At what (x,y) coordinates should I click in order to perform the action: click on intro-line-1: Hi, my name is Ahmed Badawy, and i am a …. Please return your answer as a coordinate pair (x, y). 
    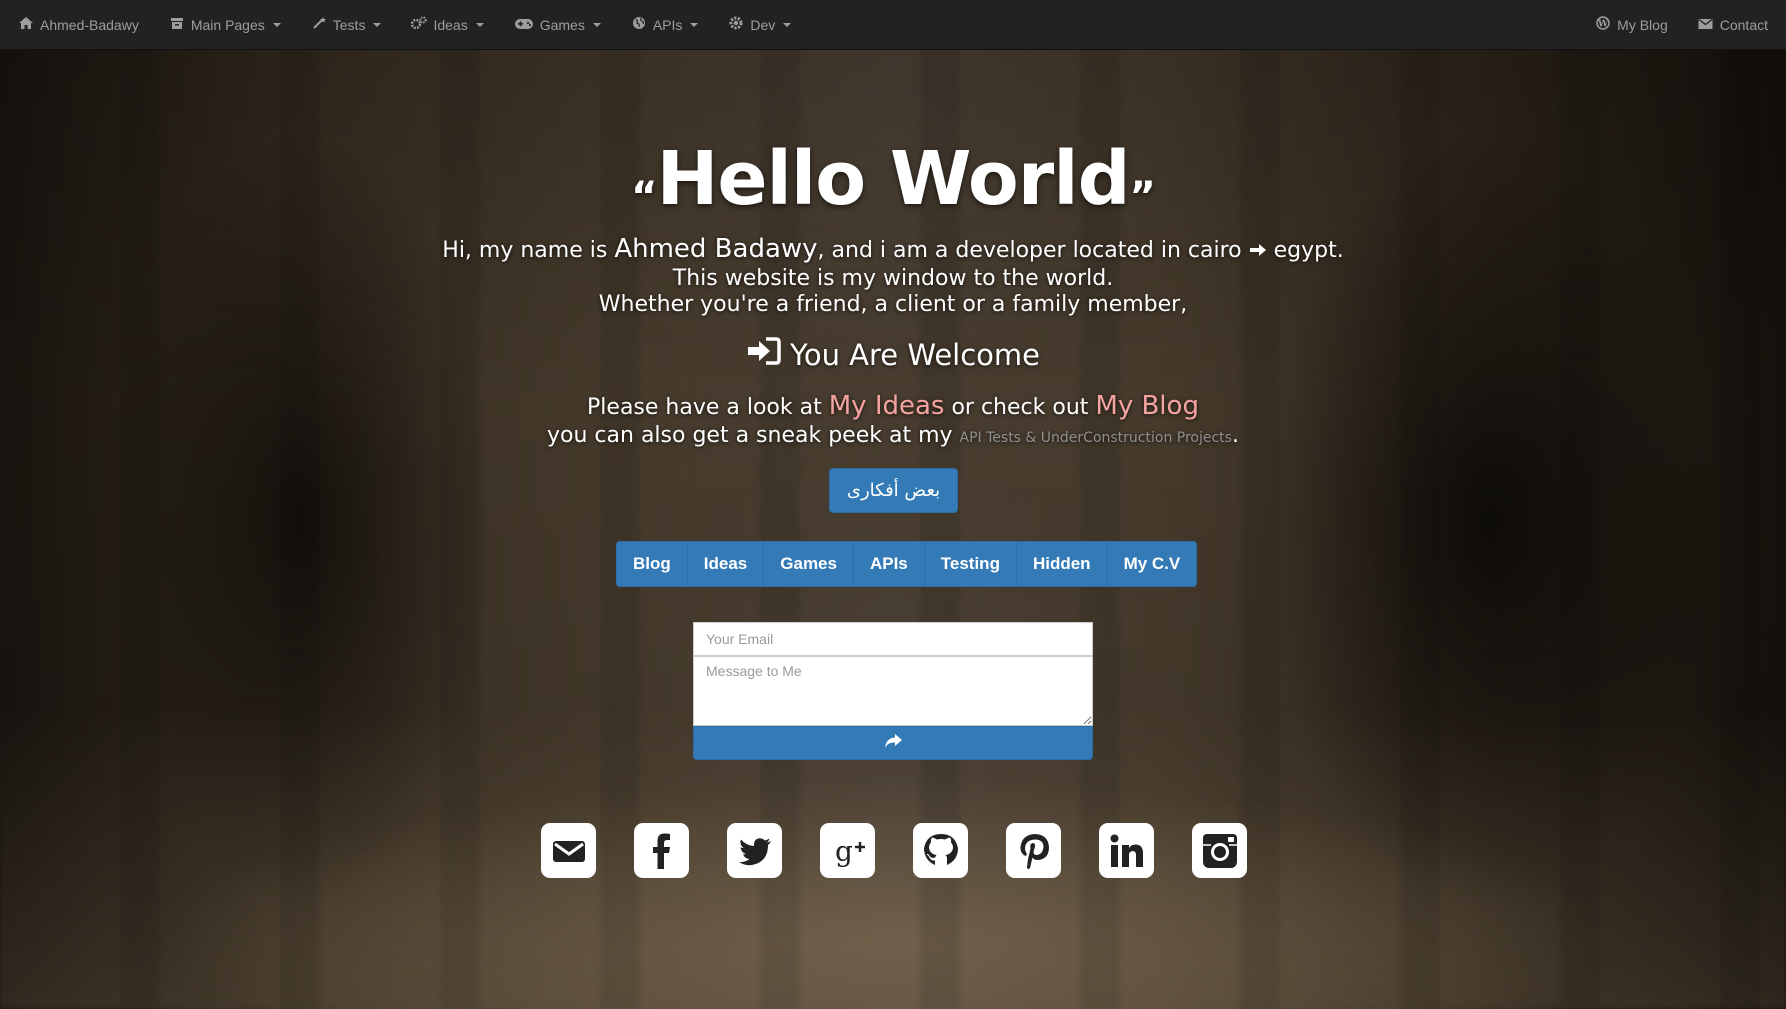
    Looking at the image, I should click on (893, 251).